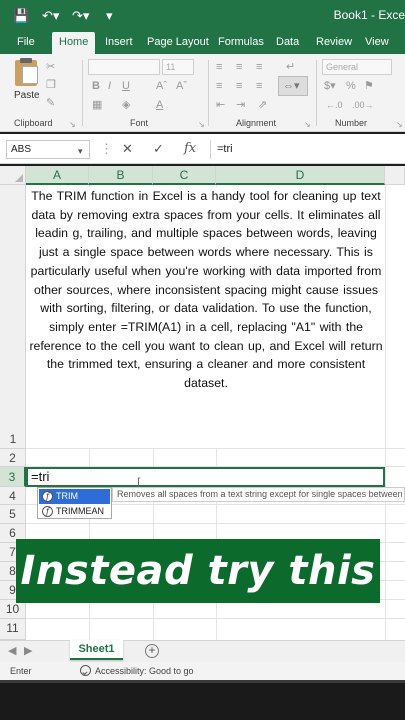 The height and width of the screenshot is (720, 405). Describe the element at coordinates (28, 650) in the screenshot. I see `next-sheet-icon: ▶` at that location.